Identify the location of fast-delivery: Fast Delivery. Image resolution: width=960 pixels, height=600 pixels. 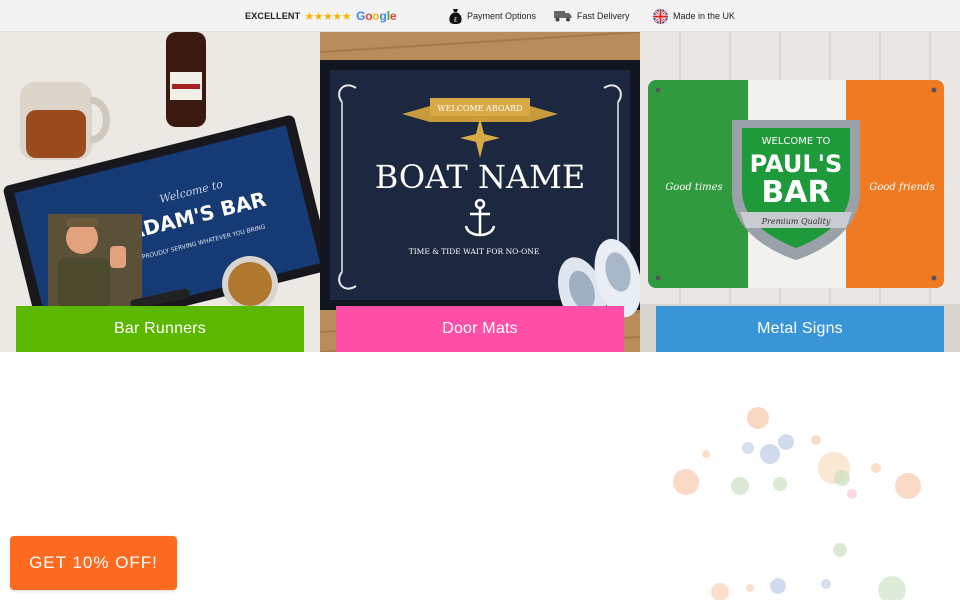
(592, 16).